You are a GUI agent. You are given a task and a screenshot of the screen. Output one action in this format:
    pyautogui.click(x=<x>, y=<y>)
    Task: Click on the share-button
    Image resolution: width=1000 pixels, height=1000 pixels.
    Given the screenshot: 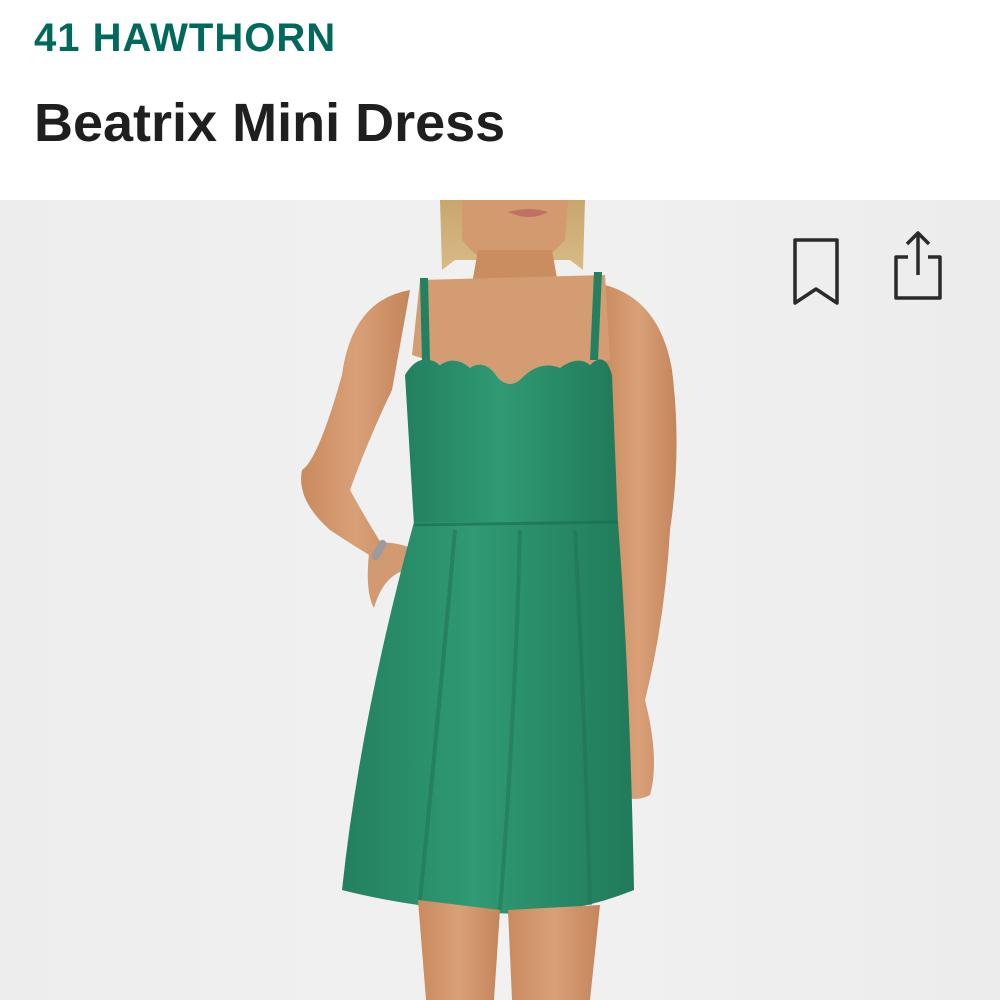 What is the action you would take?
    pyautogui.click(x=918, y=266)
    